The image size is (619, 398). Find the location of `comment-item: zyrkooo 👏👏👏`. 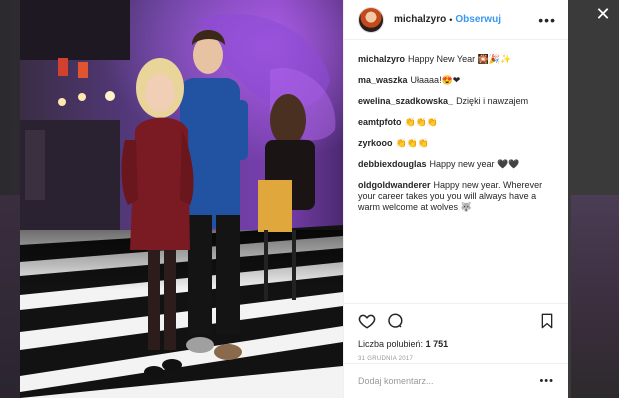

comment-item: zyrkooo 👏👏👏 is located at coordinates (457, 143).